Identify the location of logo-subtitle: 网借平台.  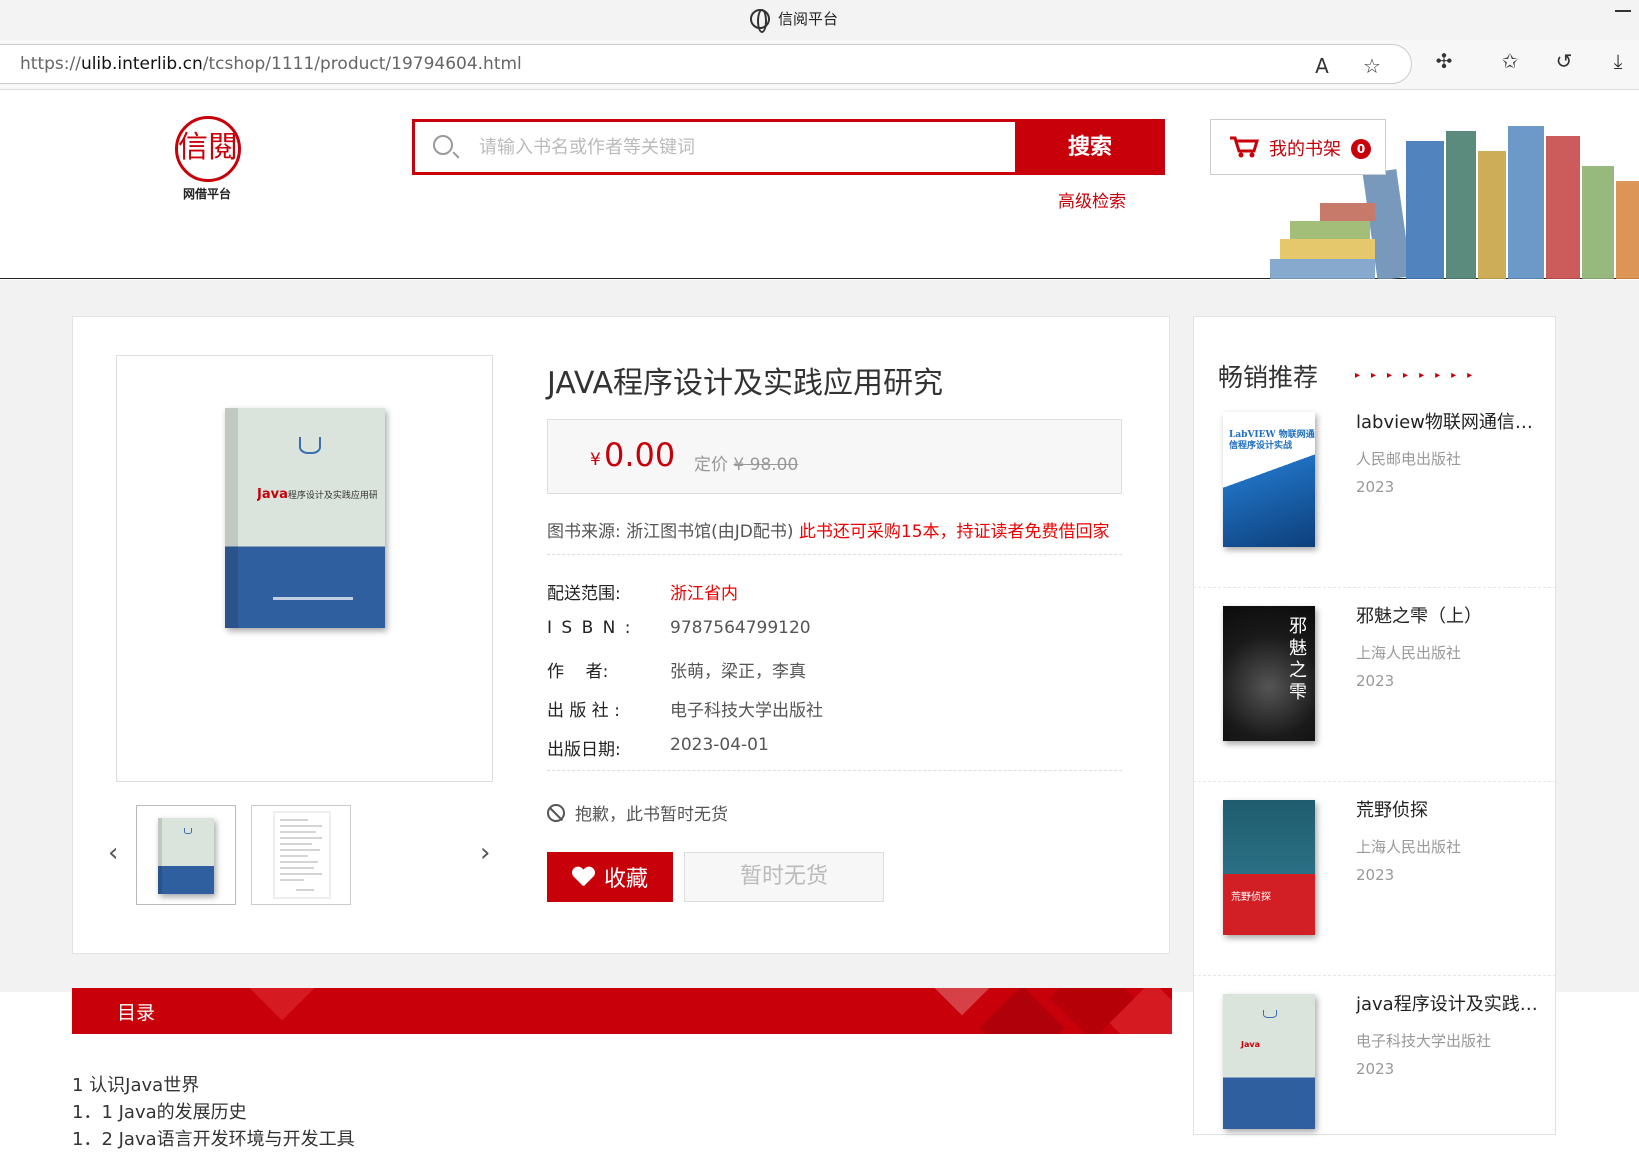
(207, 194).